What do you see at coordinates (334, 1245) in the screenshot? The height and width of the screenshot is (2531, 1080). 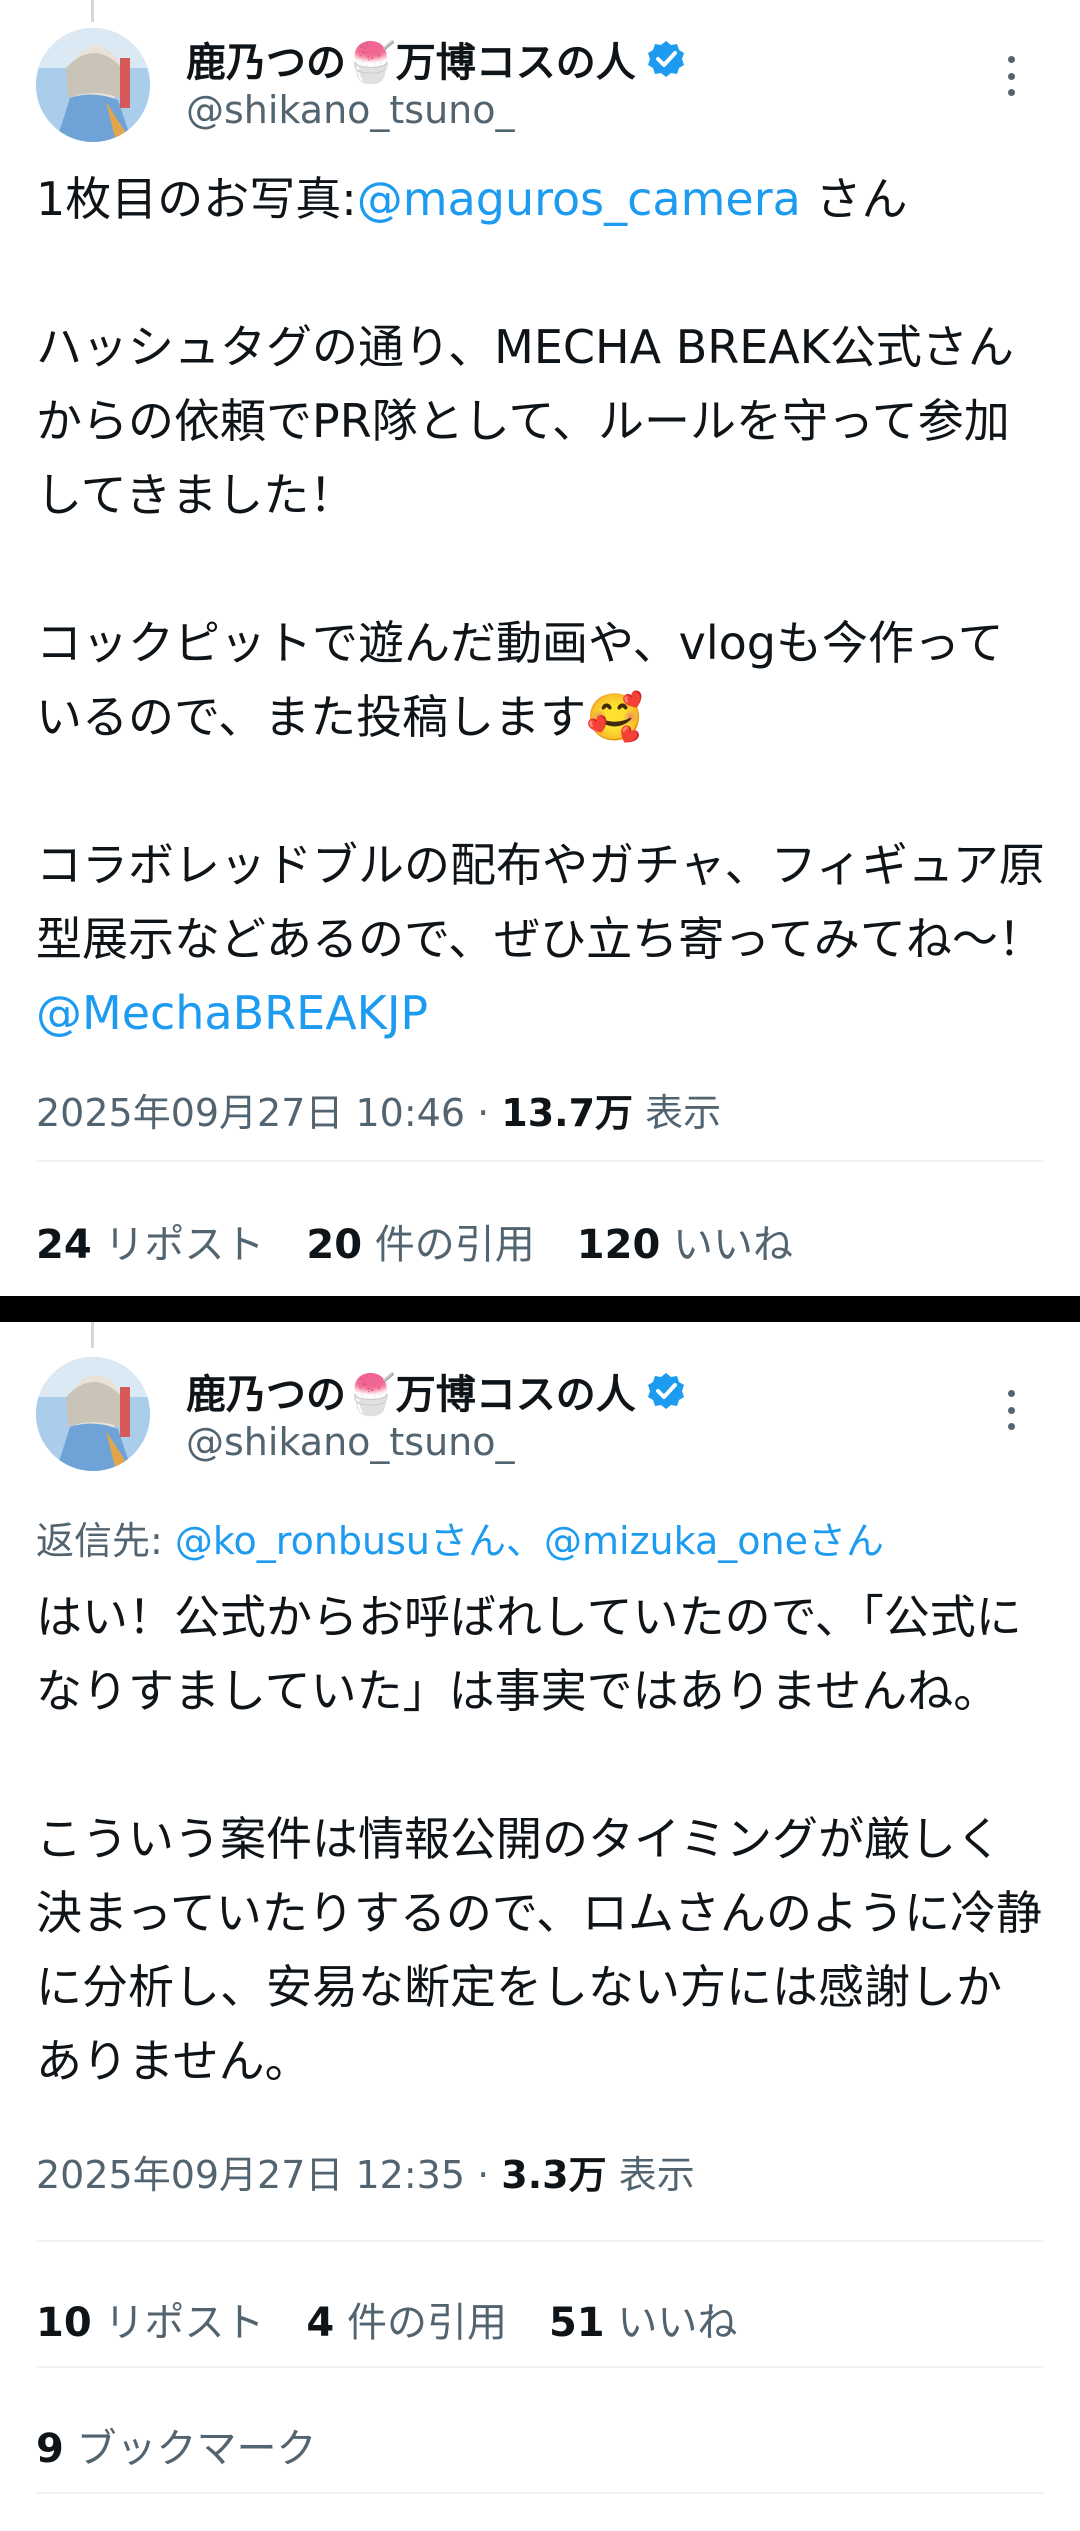 I see `quotes-count: 20` at bounding box center [334, 1245].